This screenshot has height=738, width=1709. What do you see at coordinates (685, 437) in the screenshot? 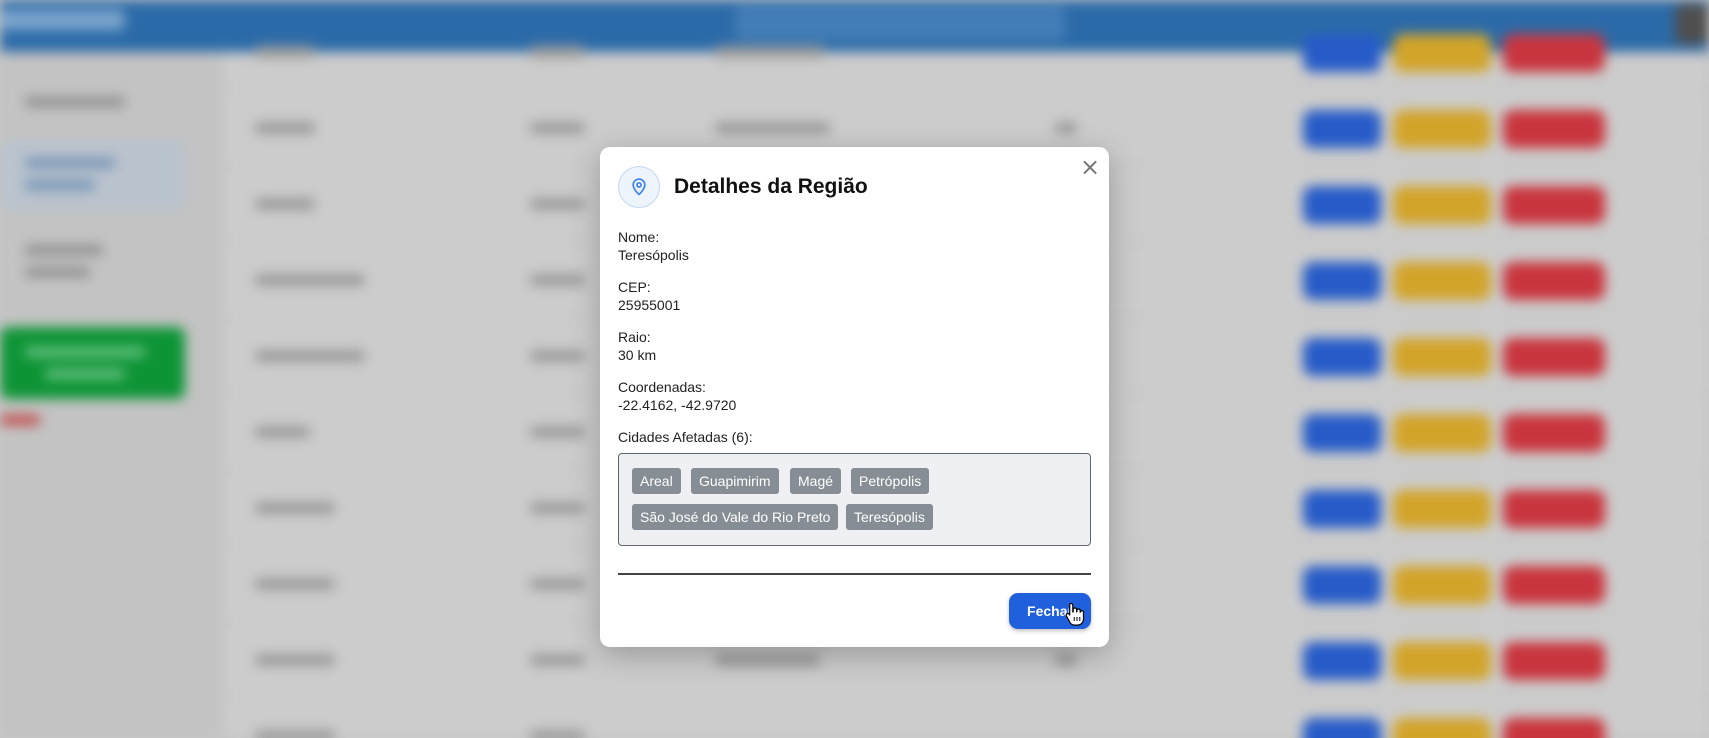
I see `cities-label: Cidades Afetadas (6):` at bounding box center [685, 437].